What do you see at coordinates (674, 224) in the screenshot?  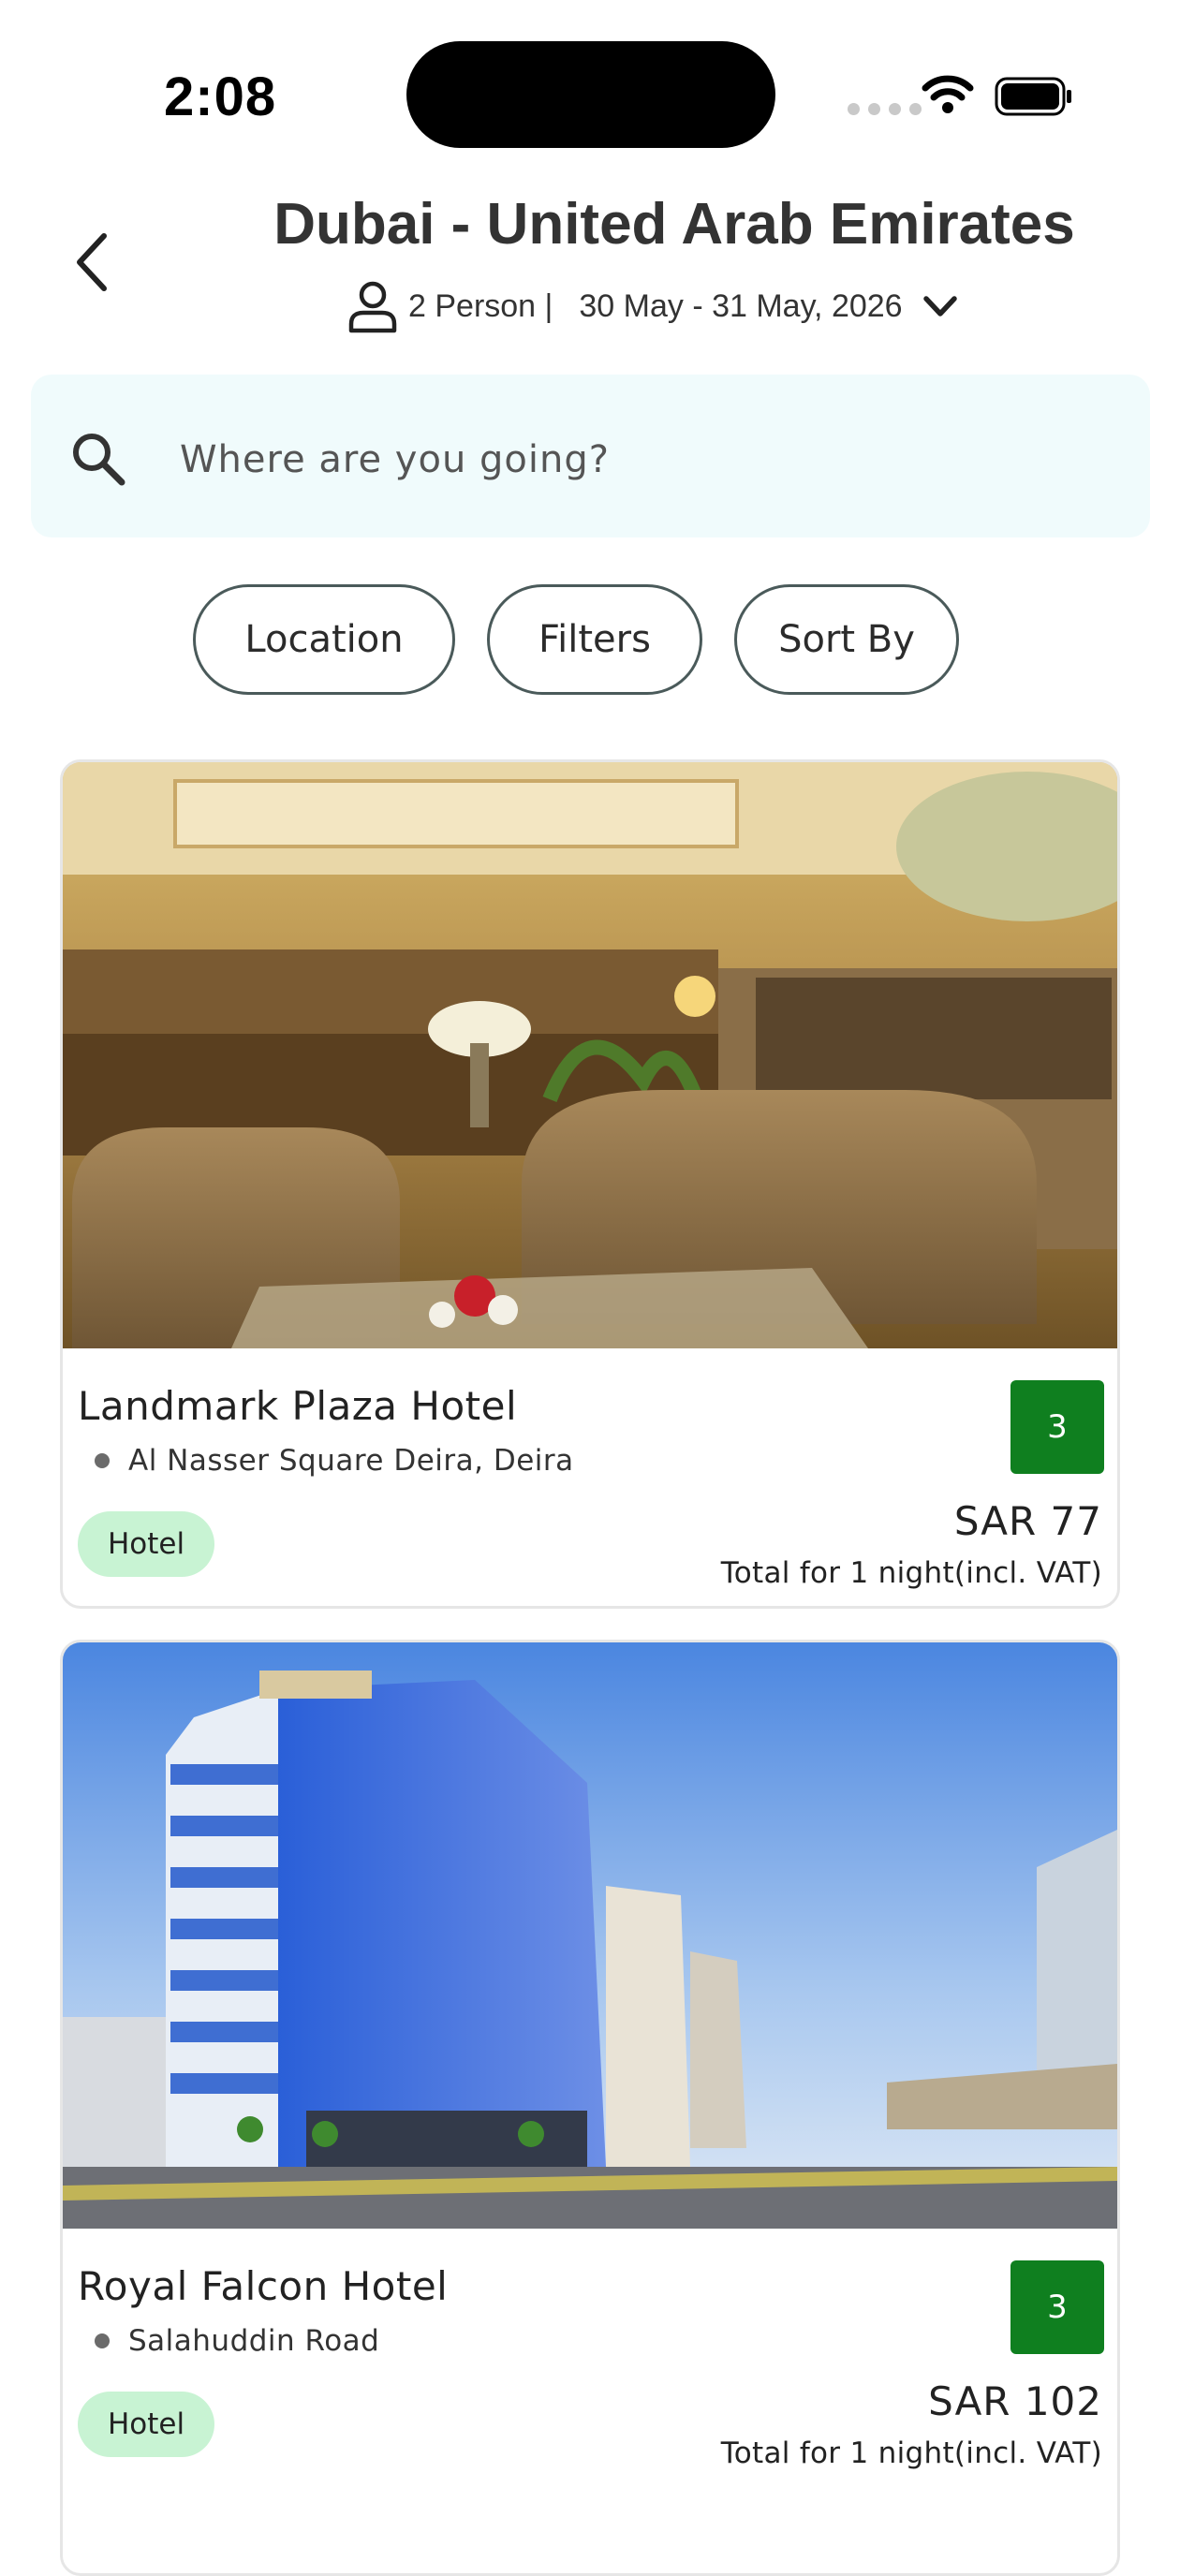 I see `destination-title: Dubai - United Arab Emirates` at bounding box center [674, 224].